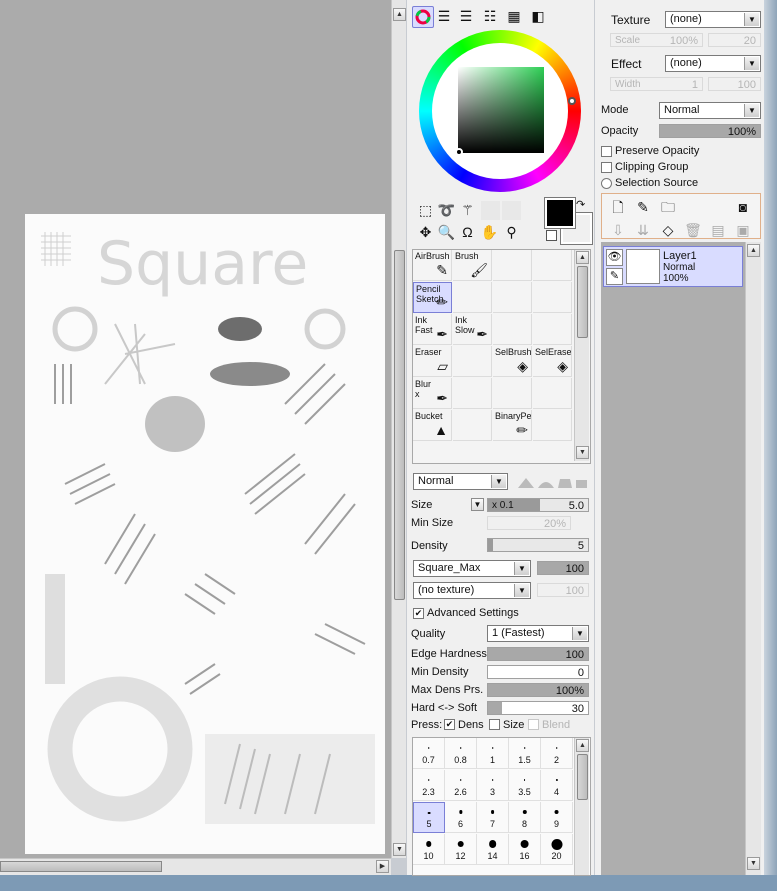 This screenshot has width=777, height=891. I want to click on hue-marker, so click(572, 101).